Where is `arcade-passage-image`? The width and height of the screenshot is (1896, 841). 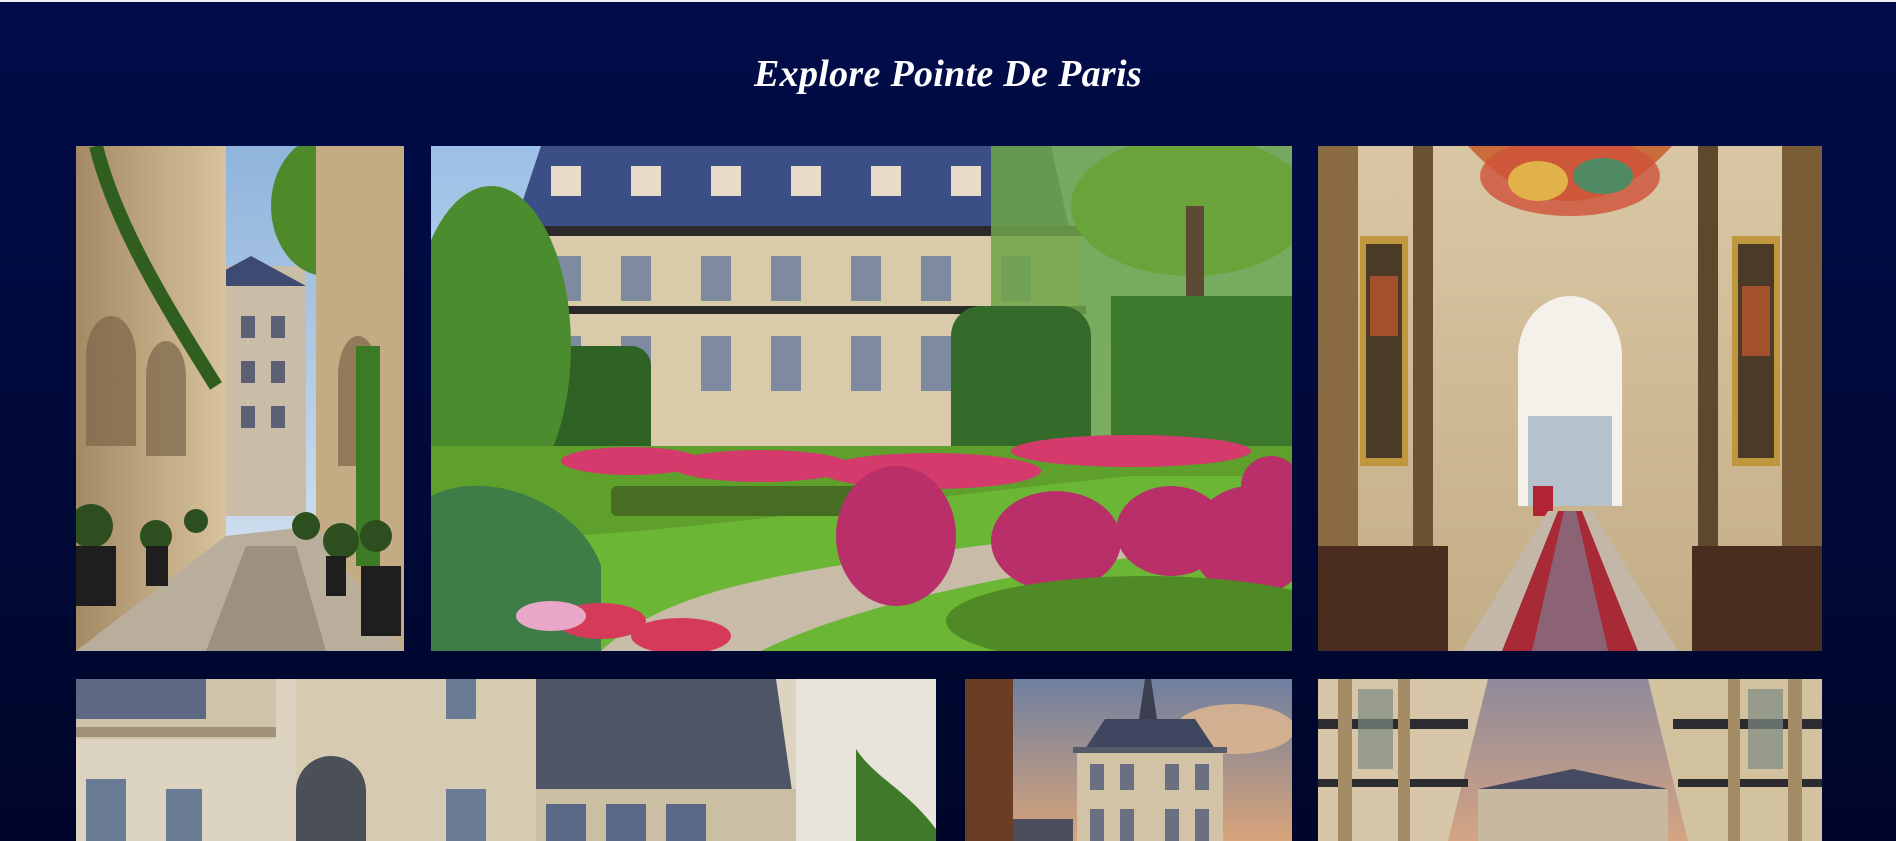
arcade-passage-image is located at coordinates (1570, 760).